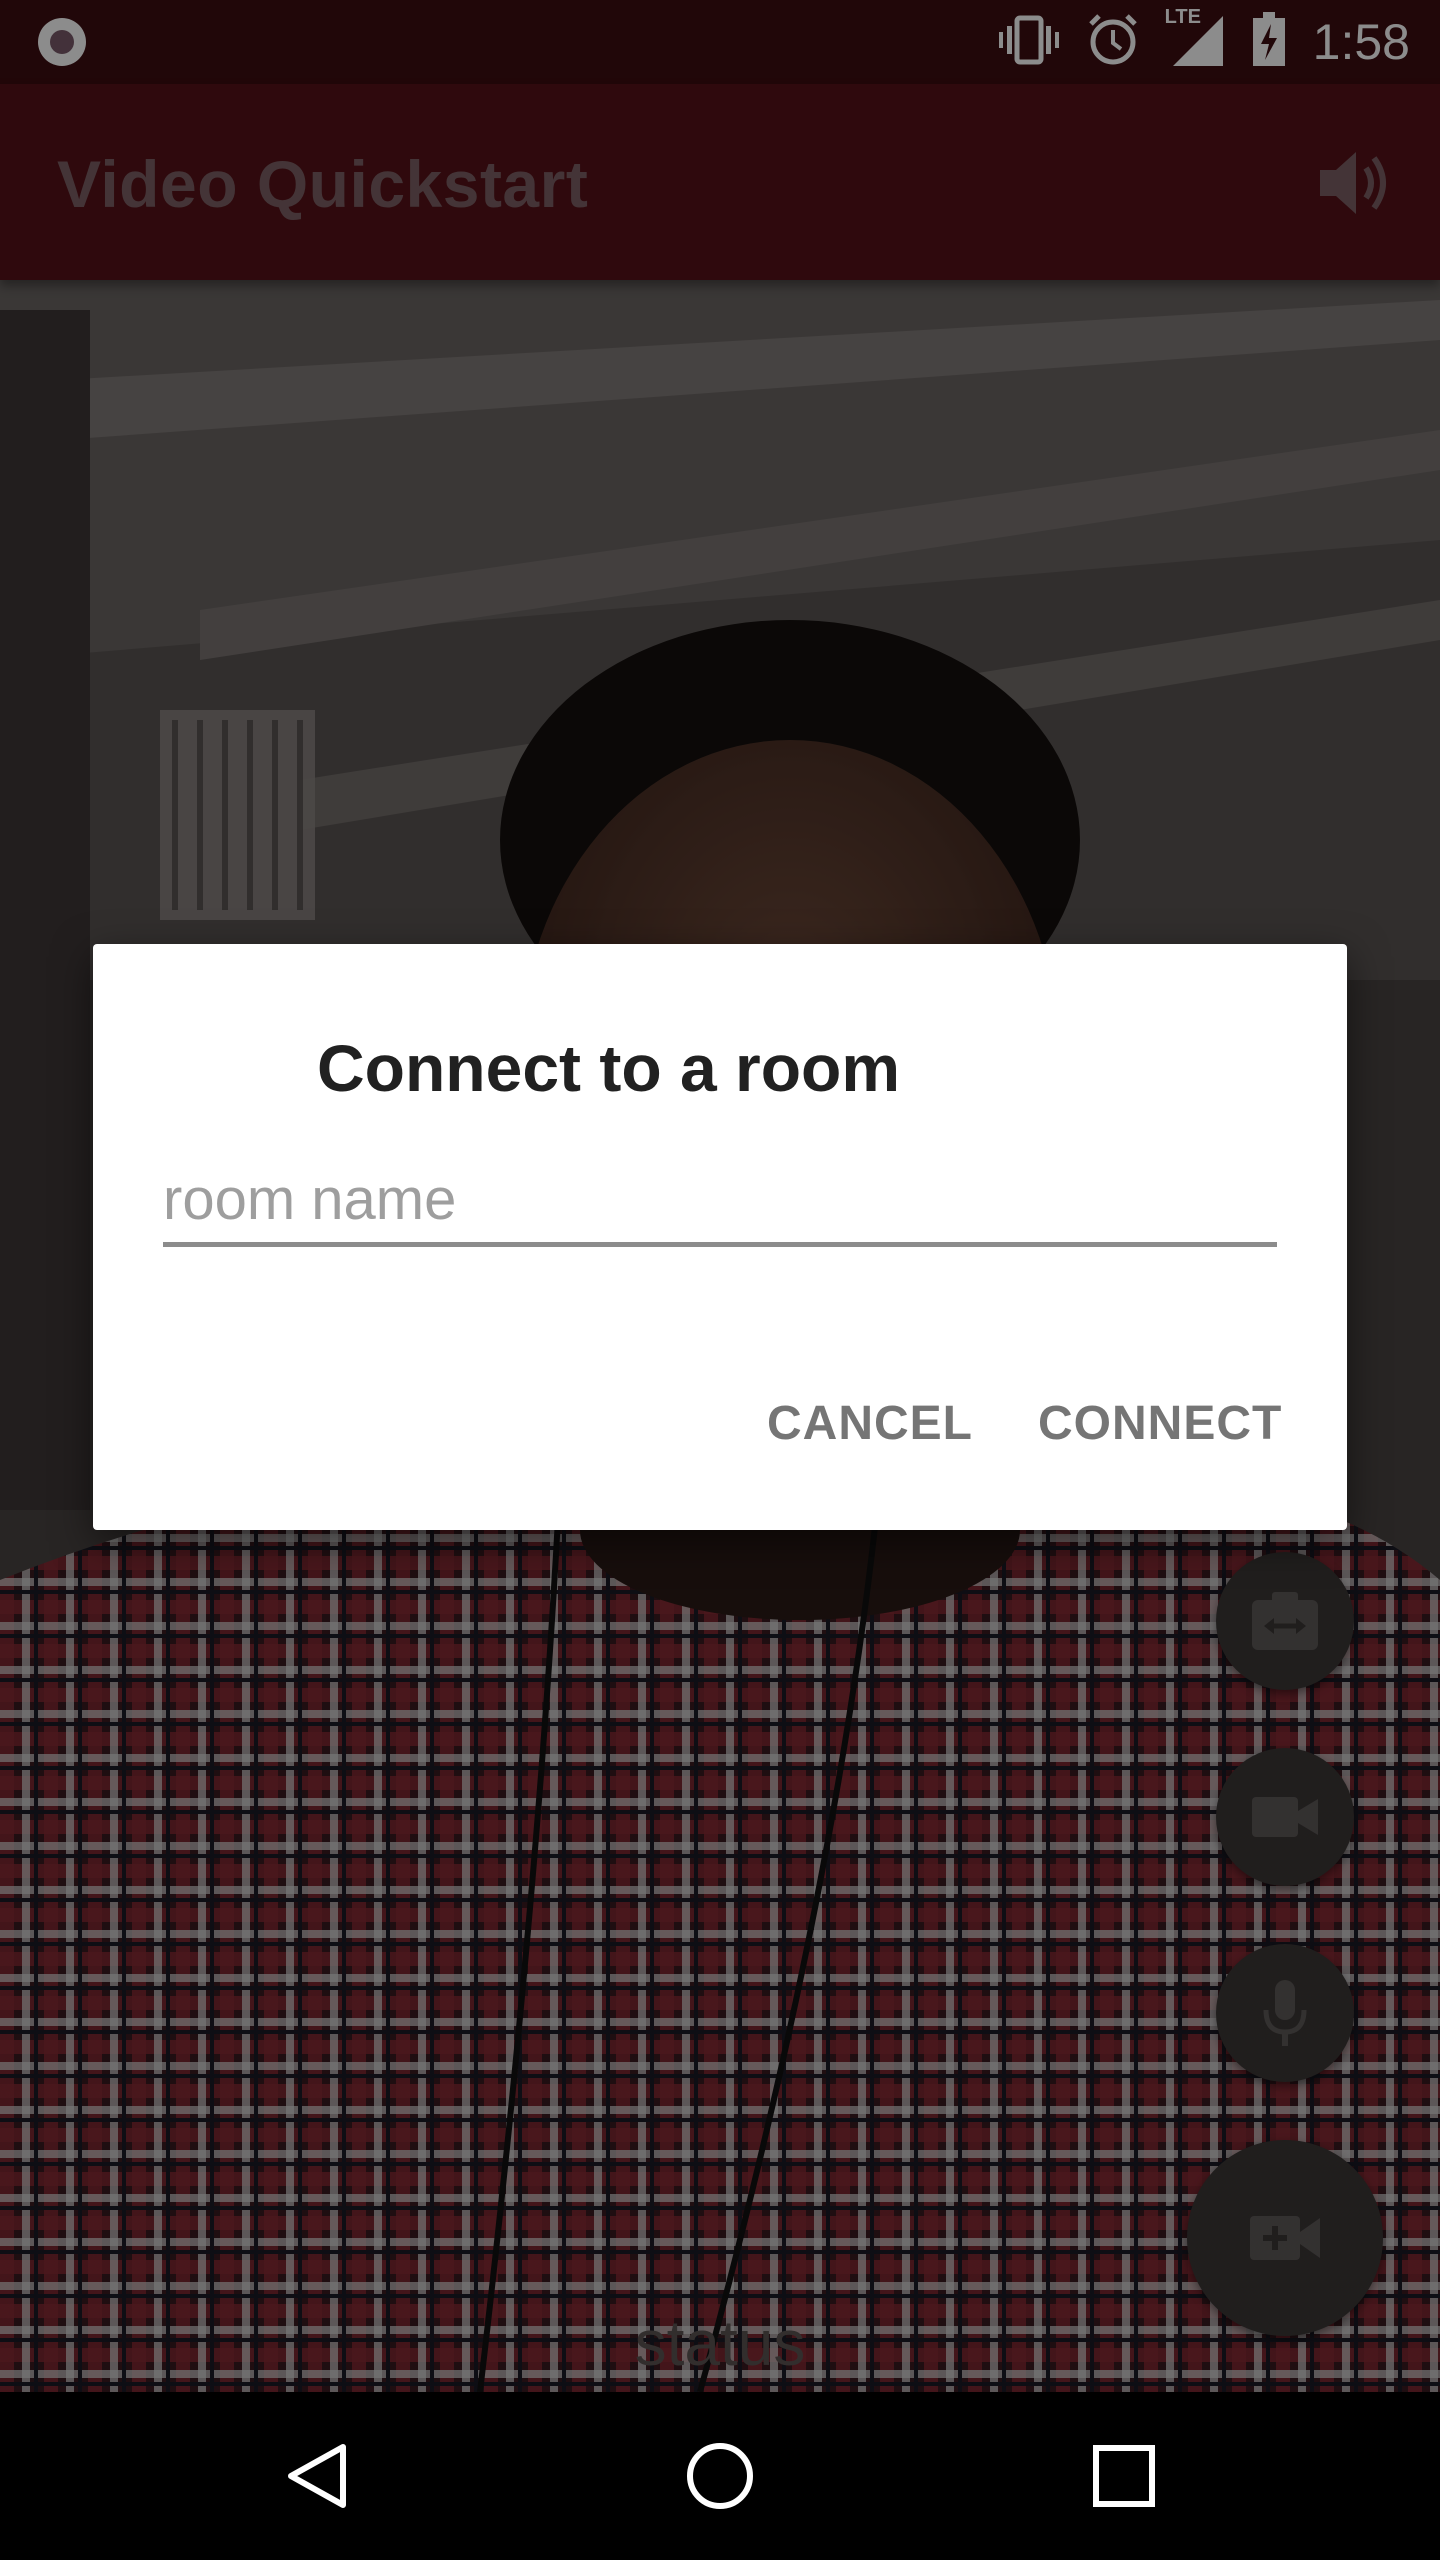 Image resolution: width=1440 pixels, height=2560 pixels. I want to click on home-button, so click(720, 2476).